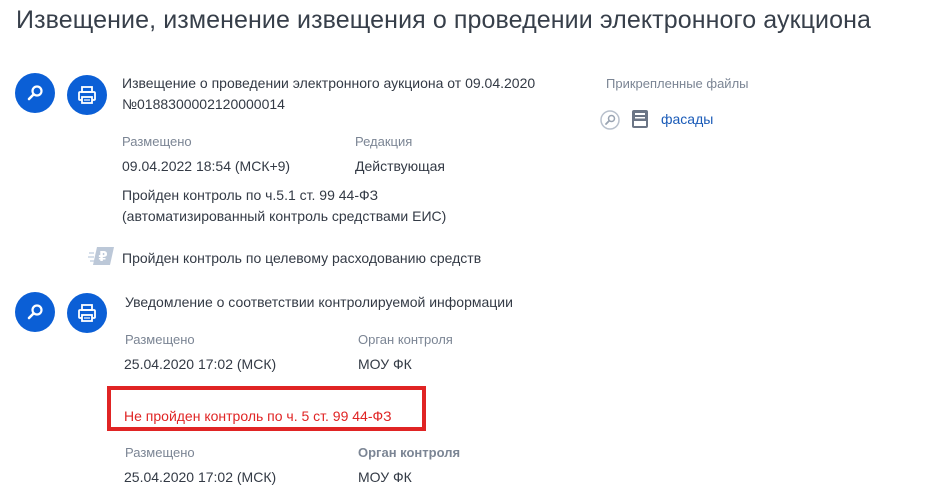 The height and width of the screenshot is (503, 940). What do you see at coordinates (200, 364) in the screenshot?
I see `notification-placed-value: 25.04.2020 17:02 (МСК)` at bounding box center [200, 364].